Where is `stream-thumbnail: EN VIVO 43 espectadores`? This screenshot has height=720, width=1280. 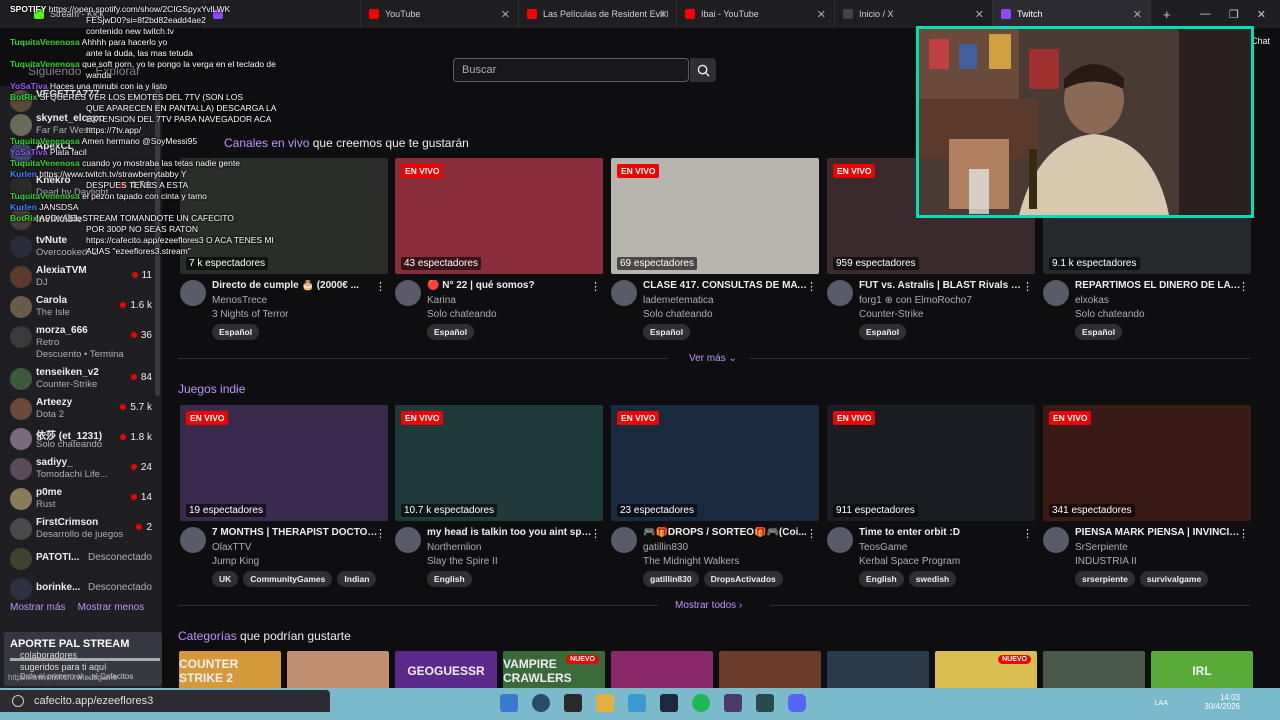
stream-thumbnail: EN VIVO 43 espectadores is located at coordinates (499, 216).